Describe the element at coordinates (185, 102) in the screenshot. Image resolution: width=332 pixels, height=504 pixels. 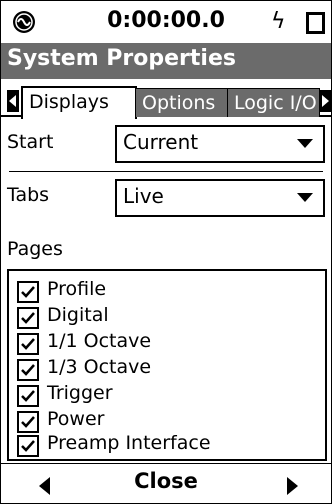
I see `tab-options: Options` at that location.